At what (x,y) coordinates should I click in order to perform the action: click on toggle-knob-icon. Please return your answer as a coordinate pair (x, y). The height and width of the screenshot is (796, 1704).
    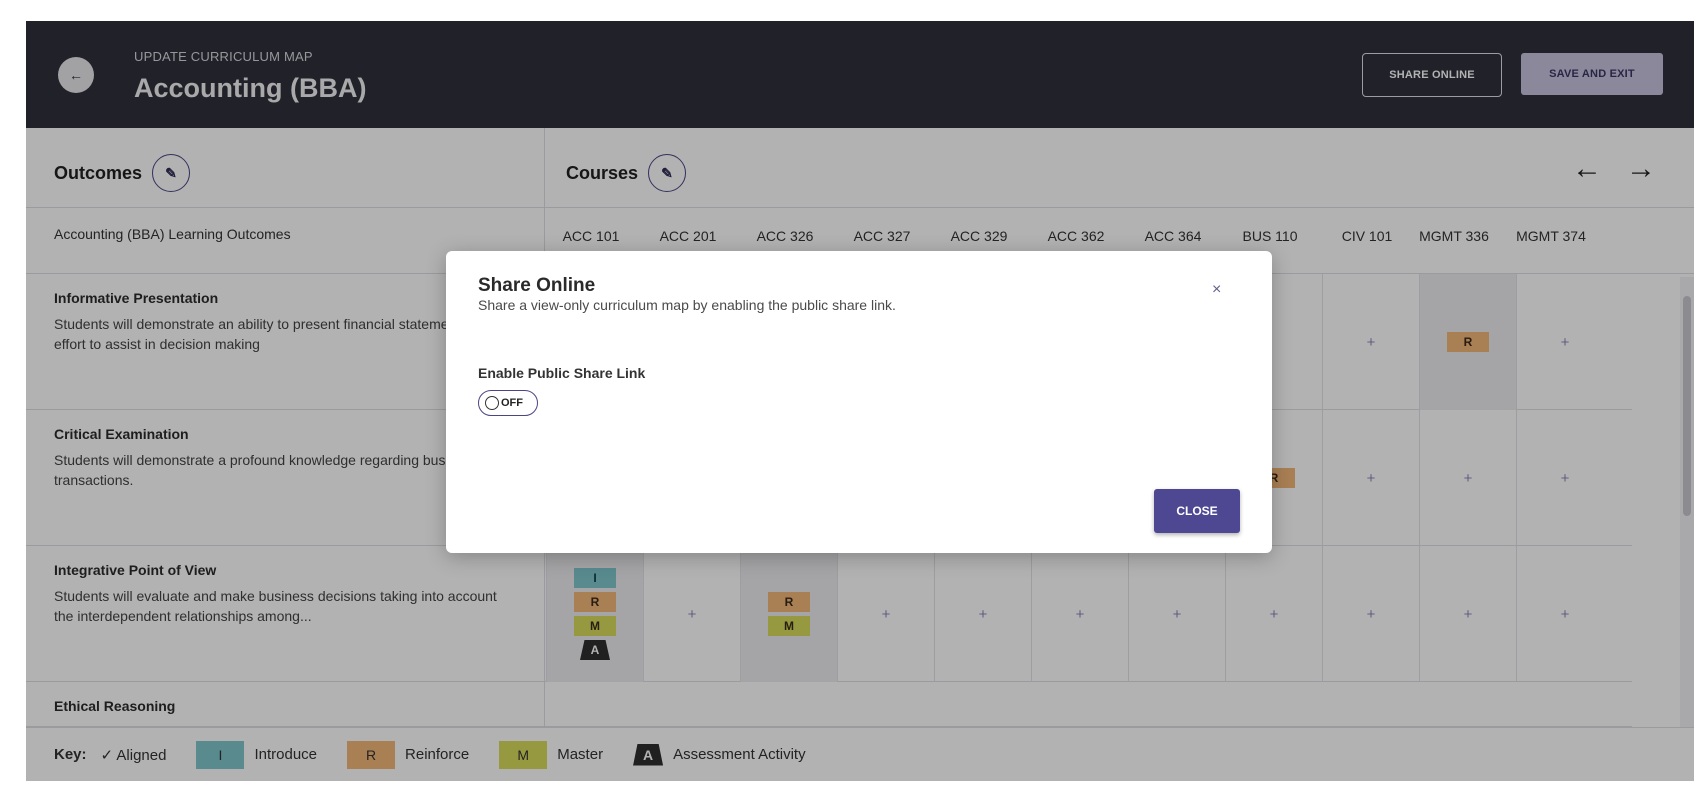
    Looking at the image, I should click on (492, 403).